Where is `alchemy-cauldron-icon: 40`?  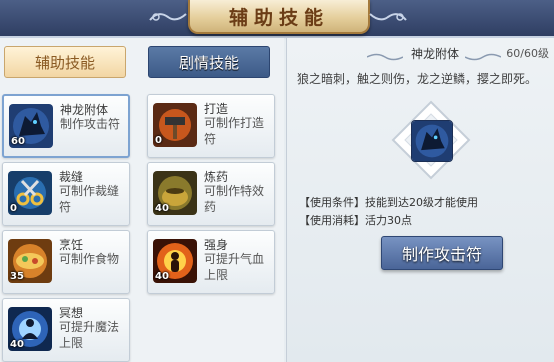
alchemy-cauldron-icon: 40 is located at coordinates (175, 193).